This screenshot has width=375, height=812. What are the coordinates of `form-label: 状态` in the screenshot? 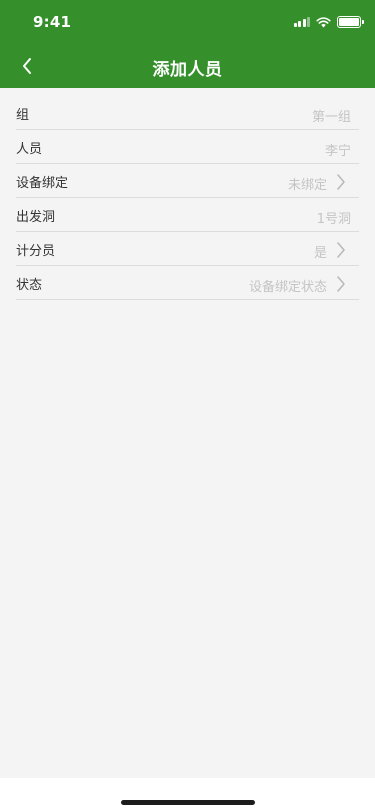 It's located at (29, 285).